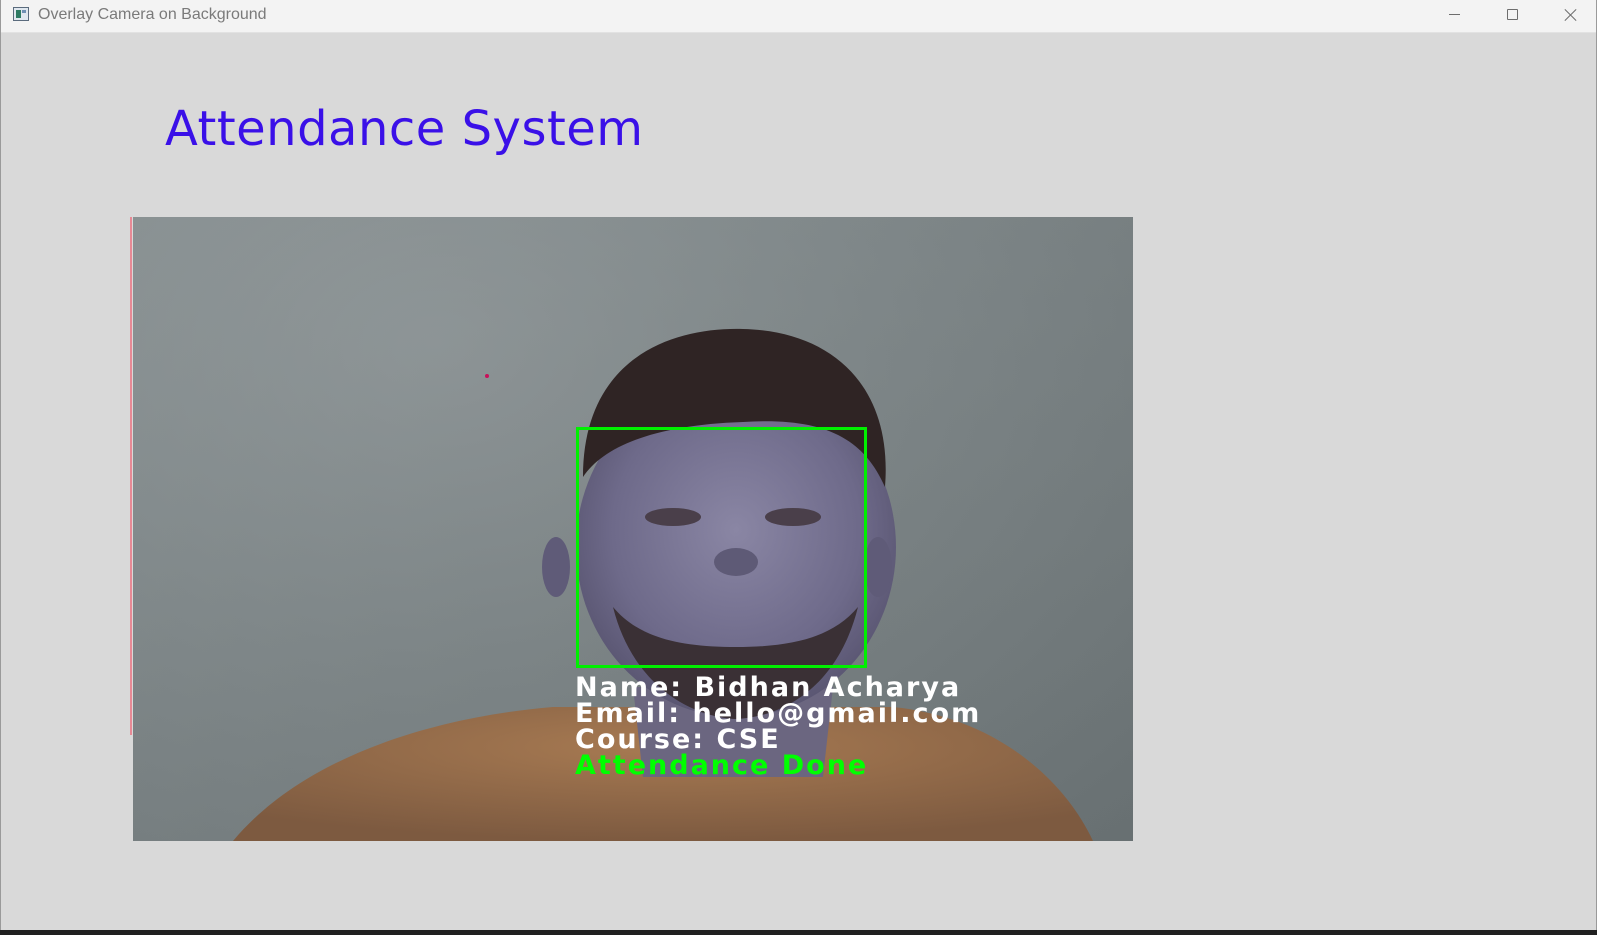  I want to click on minimize-button, so click(1455, 16).